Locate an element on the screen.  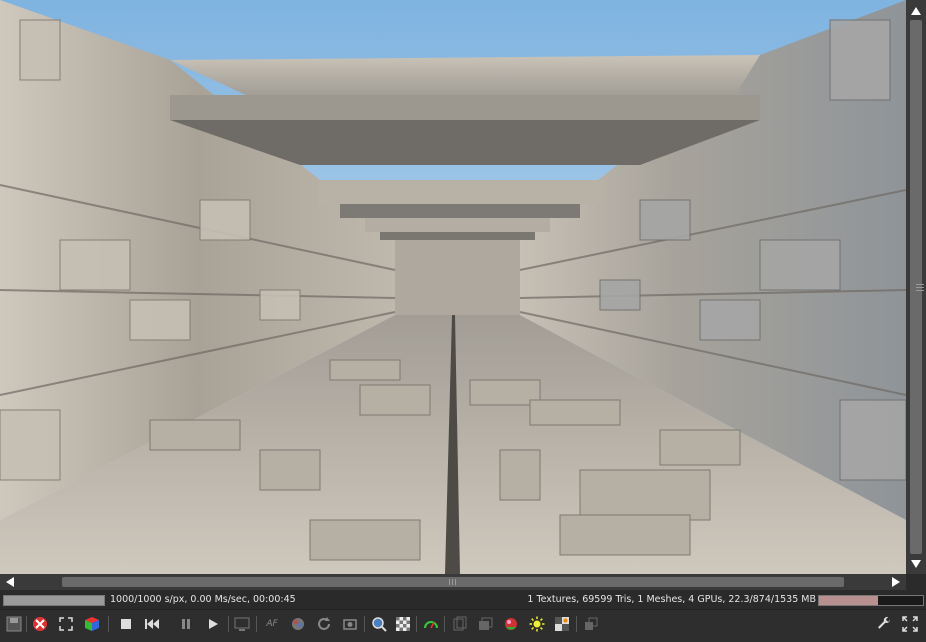
camera-button is located at coordinates (350, 624).